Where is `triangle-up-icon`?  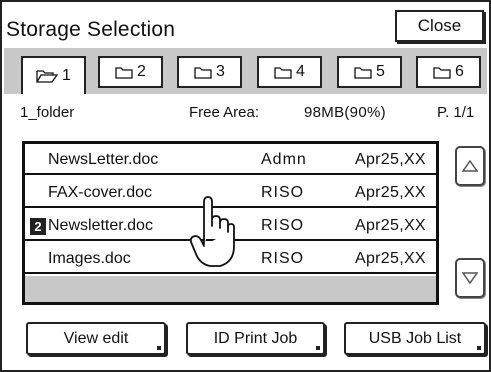
triangle-up-icon is located at coordinates (470, 166).